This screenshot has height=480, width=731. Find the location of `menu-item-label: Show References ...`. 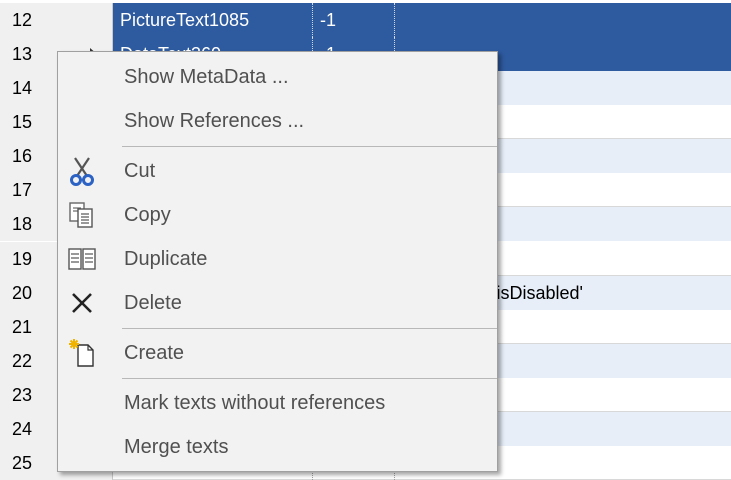

menu-item-label: Show References ... is located at coordinates (214, 121).